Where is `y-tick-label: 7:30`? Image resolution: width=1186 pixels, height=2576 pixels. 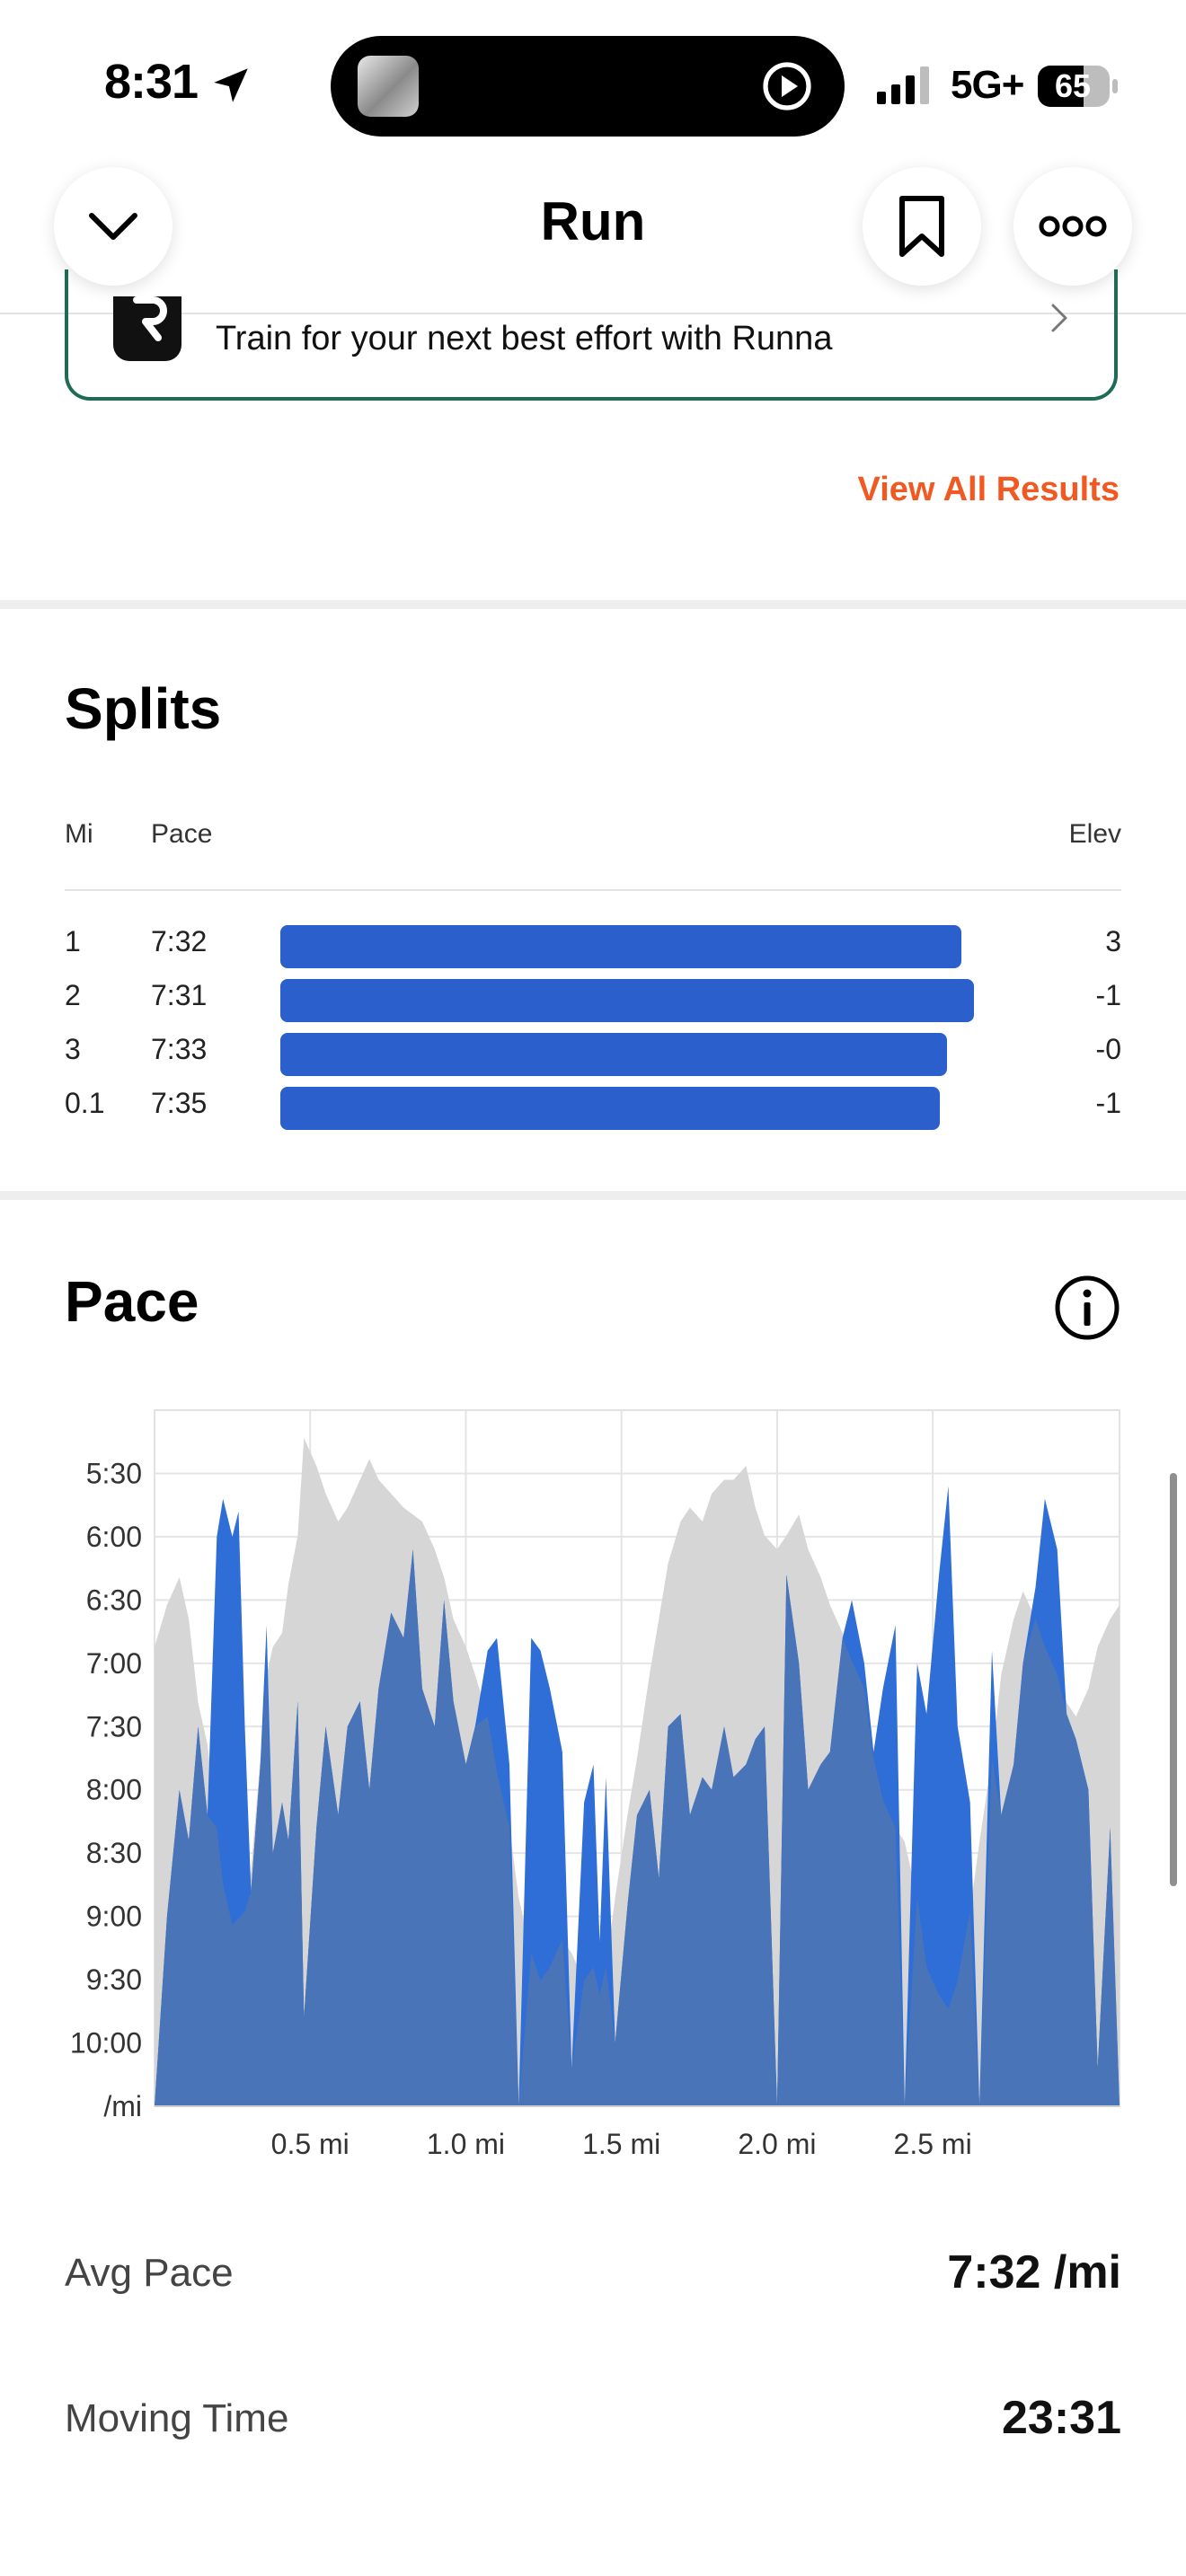
y-tick-label: 7:30 is located at coordinates (114, 1726).